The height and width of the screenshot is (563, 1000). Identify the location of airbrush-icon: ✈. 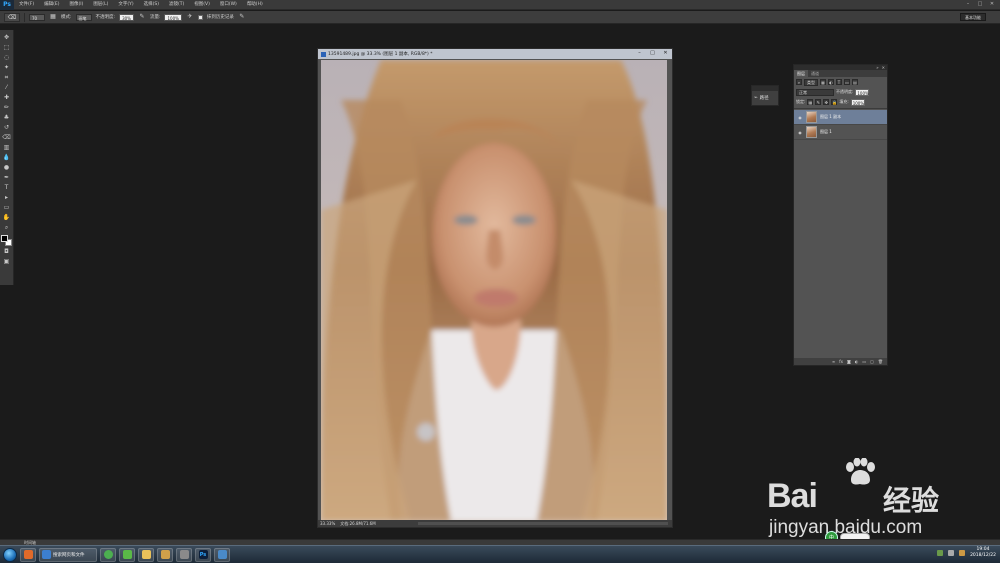
(190, 17).